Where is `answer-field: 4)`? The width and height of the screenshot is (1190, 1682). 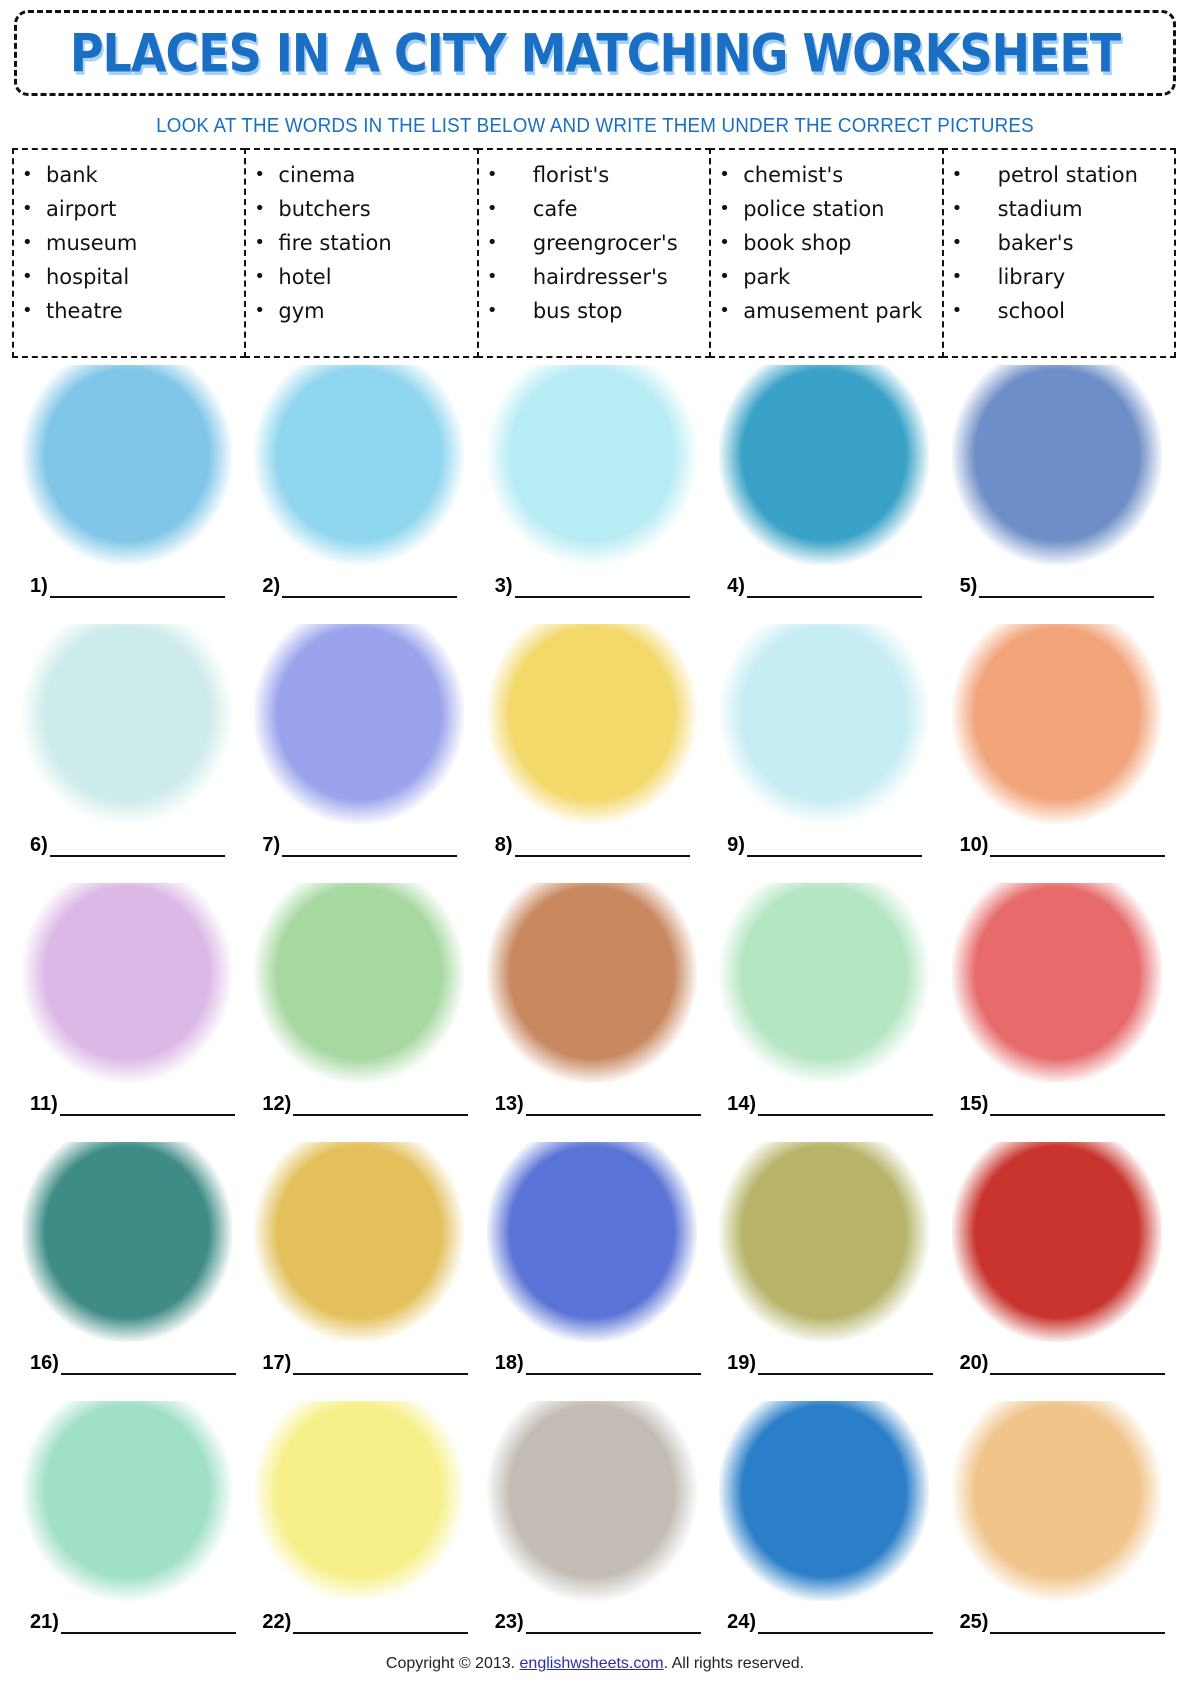
answer-field: 4) is located at coordinates (824, 586).